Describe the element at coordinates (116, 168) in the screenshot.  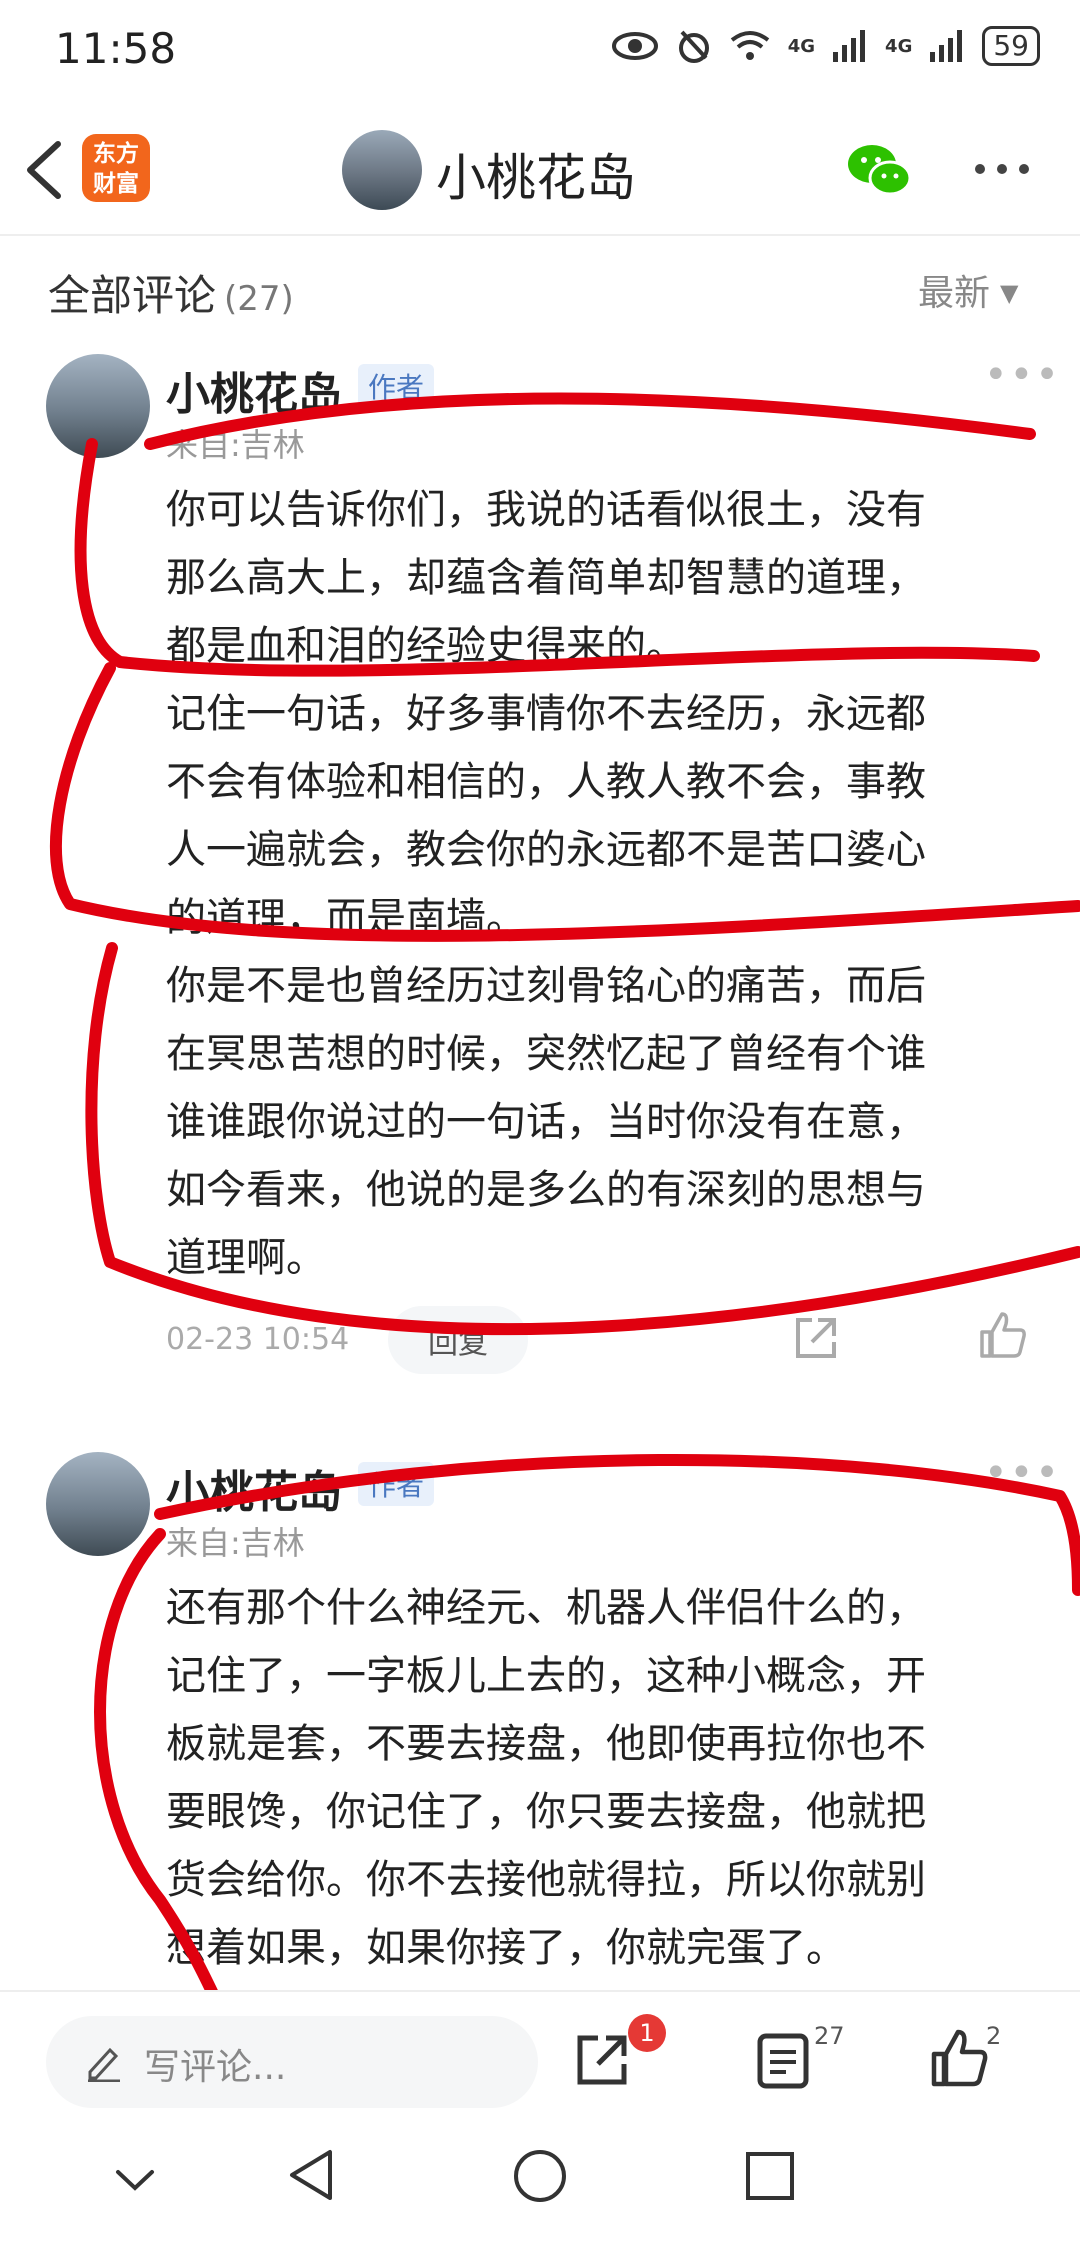
I see `app-logo: 东方 财富` at that location.